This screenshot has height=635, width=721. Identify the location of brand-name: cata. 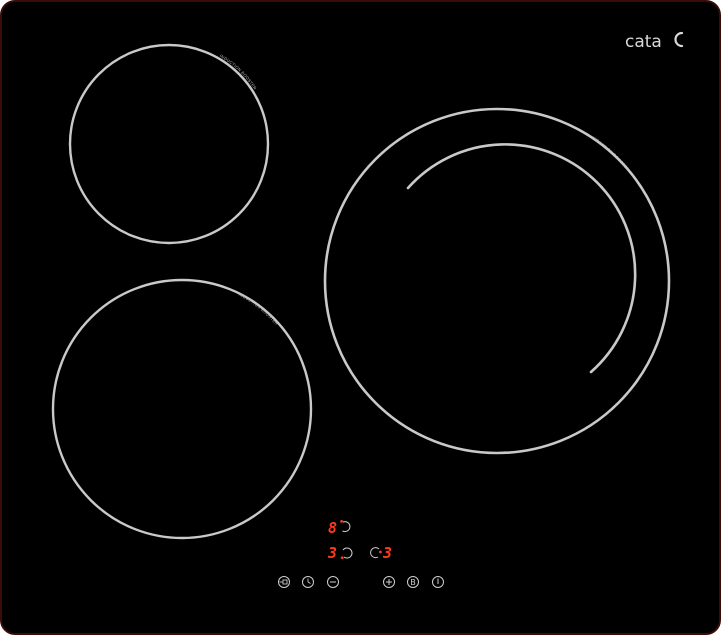
(643, 42).